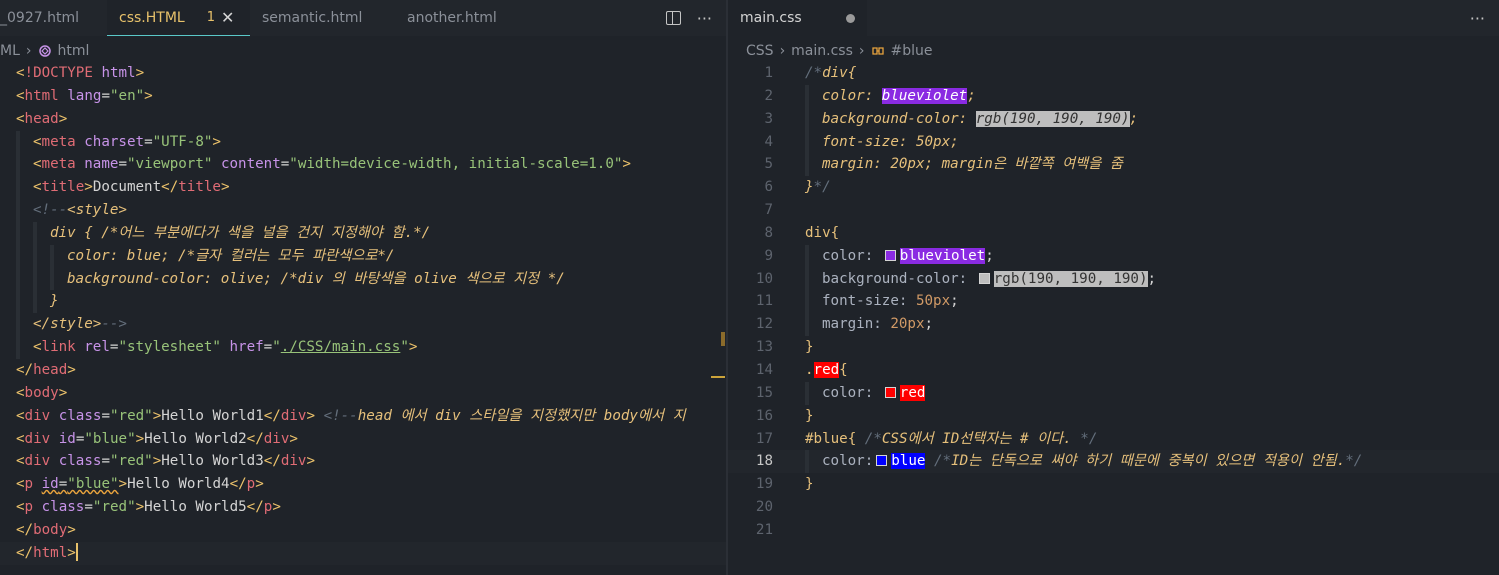 This screenshot has width=1499, height=575. What do you see at coordinates (760, 51) in the screenshot?
I see `breadcrumb-item: CSS` at bounding box center [760, 51].